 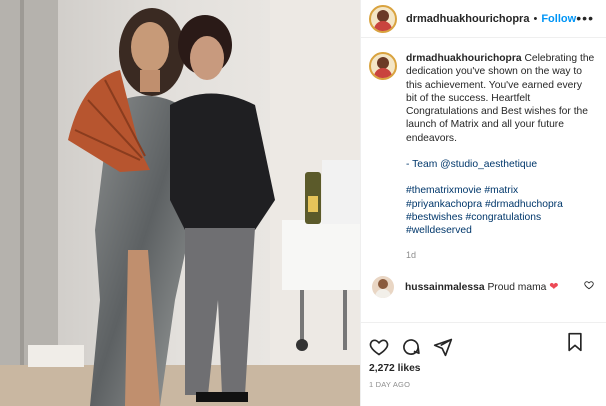 What do you see at coordinates (467, 19) in the screenshot?
I see `author-username: drmadhuakhourichopra` at bounding box center [467, 19].